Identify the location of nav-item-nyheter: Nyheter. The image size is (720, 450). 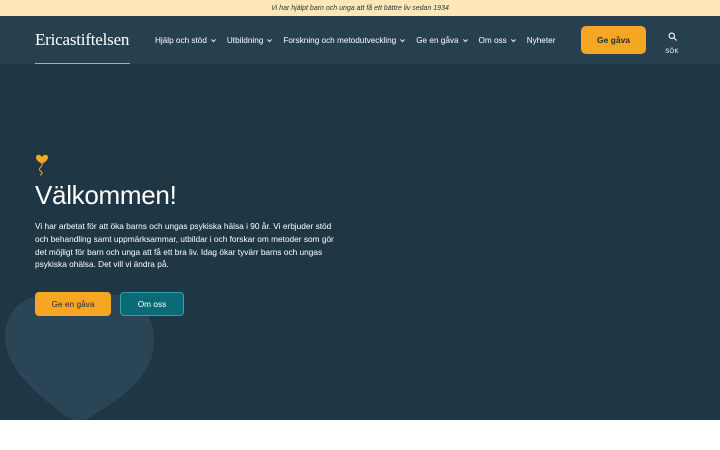
(541, 40).